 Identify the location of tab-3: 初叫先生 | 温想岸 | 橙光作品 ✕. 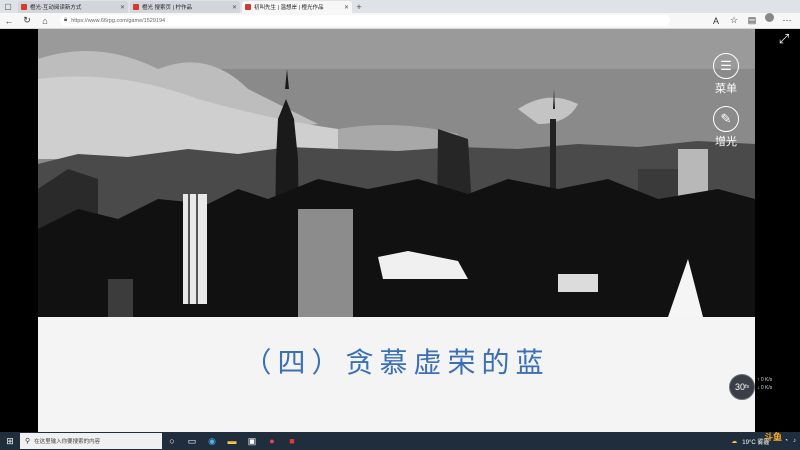
(297, 7).